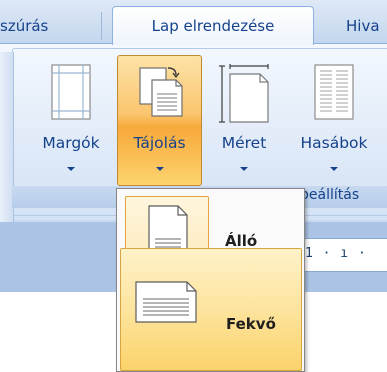  What do you see at coordinates (336, 253) in the screenshot?
I see `ruler-marks: 1 · ı ·` at bounding box center [336, 253].